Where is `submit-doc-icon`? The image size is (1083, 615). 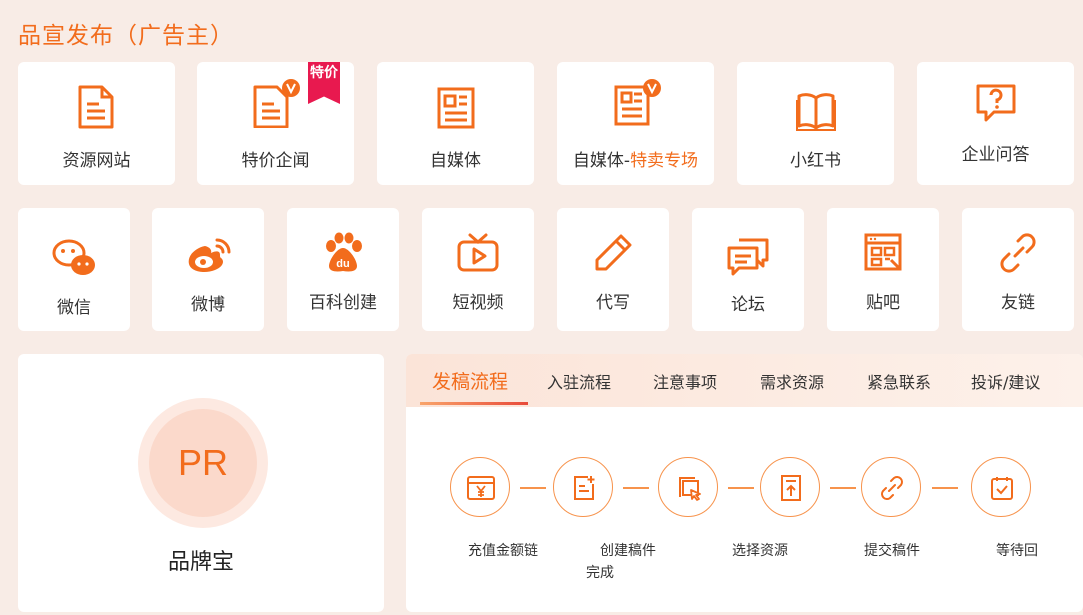
submit-doc-icon is located at coordinates (791, 488).